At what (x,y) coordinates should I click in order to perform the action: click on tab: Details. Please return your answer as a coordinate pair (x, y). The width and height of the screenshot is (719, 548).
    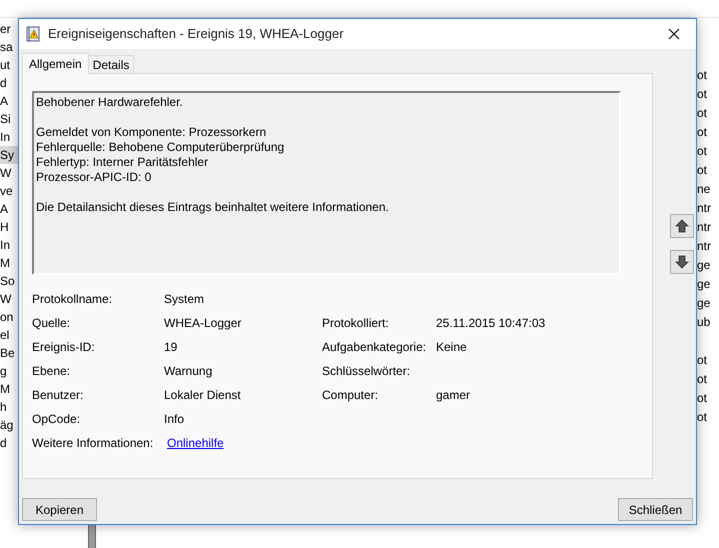
    Looking at the image, I should click on (111, 64).